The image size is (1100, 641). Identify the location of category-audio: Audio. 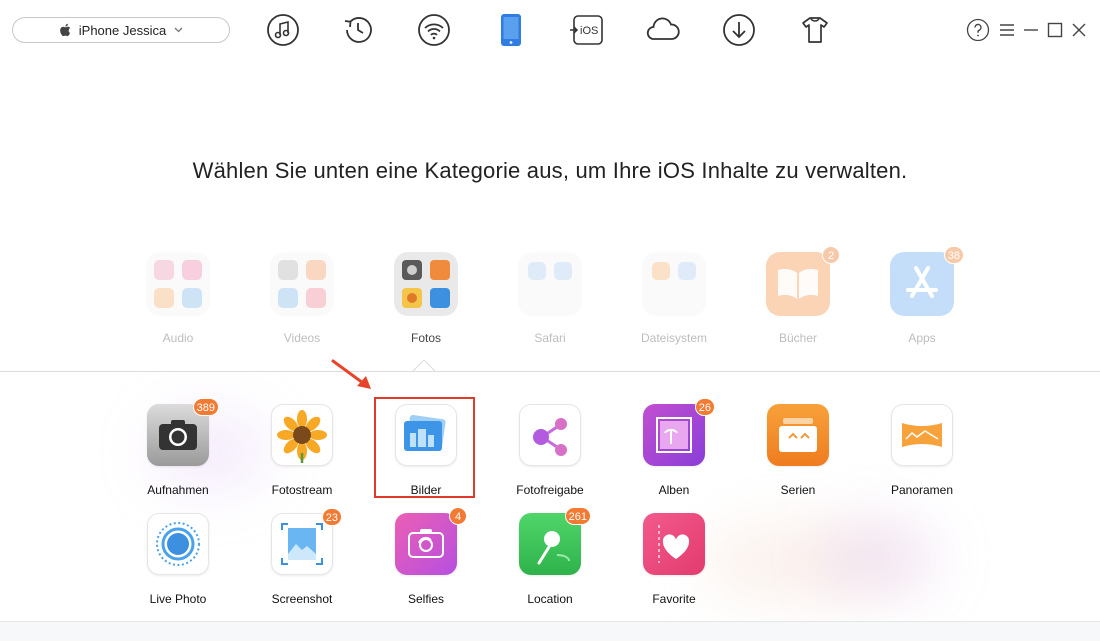
(178, 298).